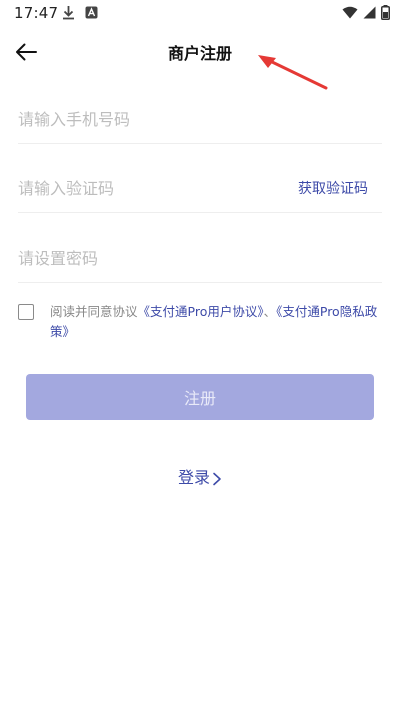  Describe the element at coordinates (369, 12) in the screenshot. I see `cellular-signal-icon` at that location.